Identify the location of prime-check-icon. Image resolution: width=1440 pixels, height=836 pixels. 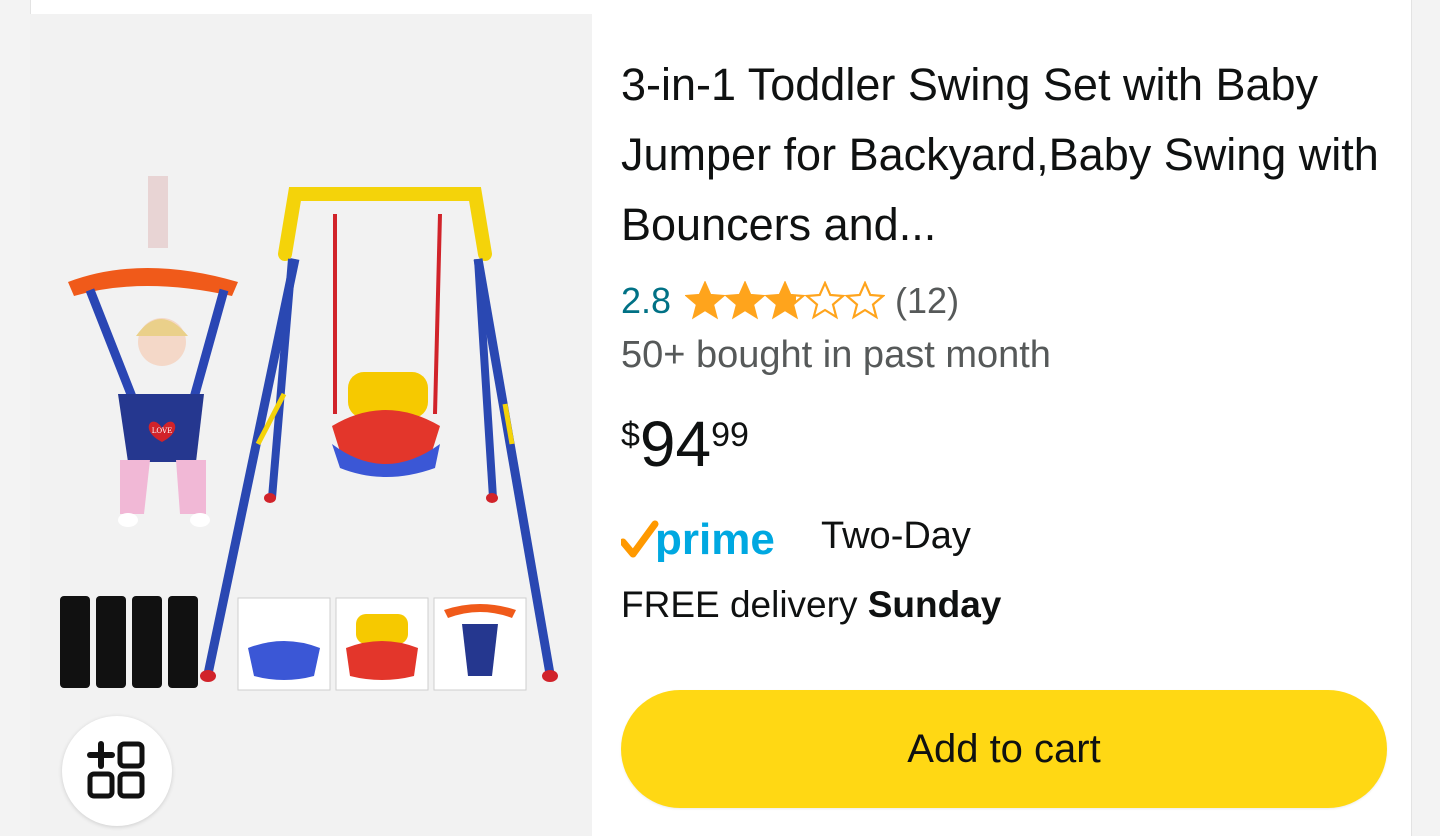
(640, 539).